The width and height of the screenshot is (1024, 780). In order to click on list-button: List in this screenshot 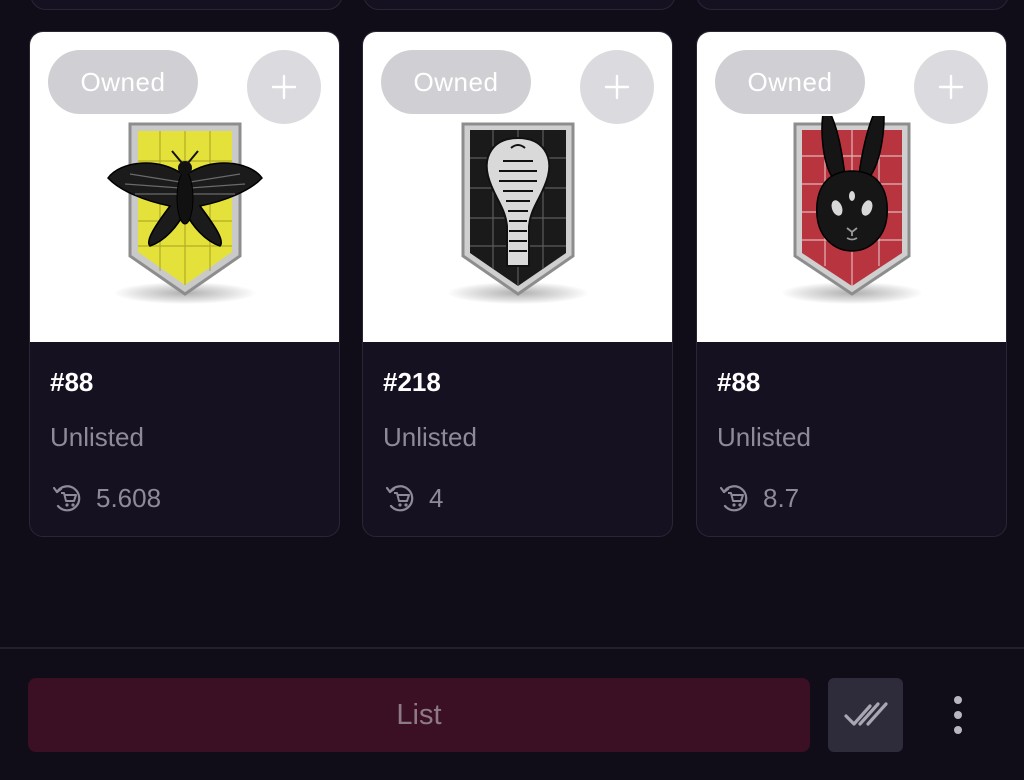, I will do `click(419, 715)`.